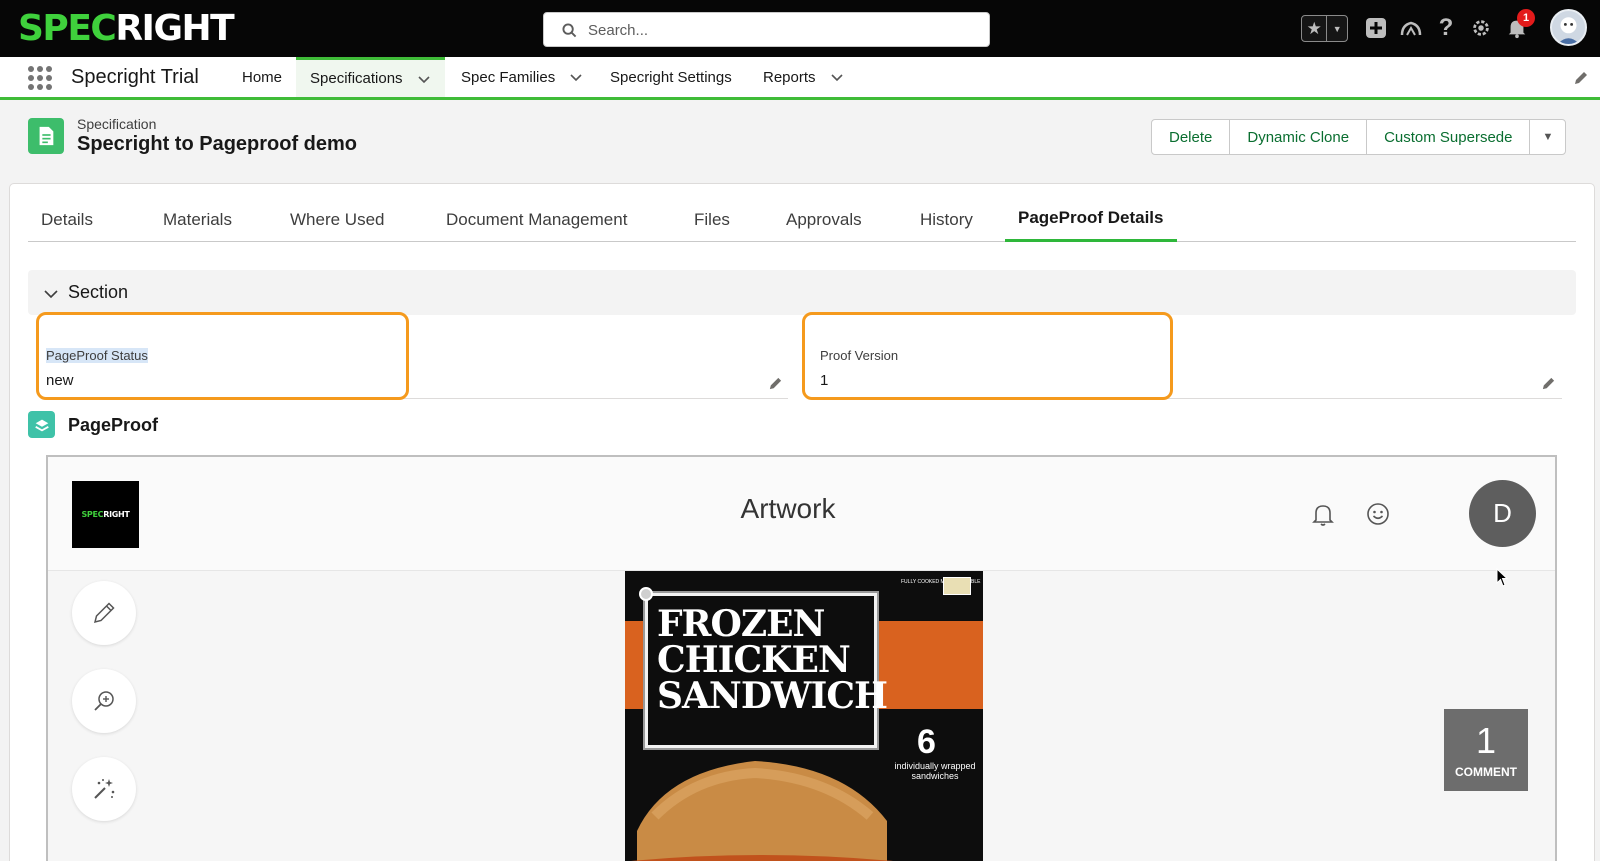 Image resolution: width=1600 pixels, height=861 pixels. I want to click on smiley-icon, so click(1378, 514).